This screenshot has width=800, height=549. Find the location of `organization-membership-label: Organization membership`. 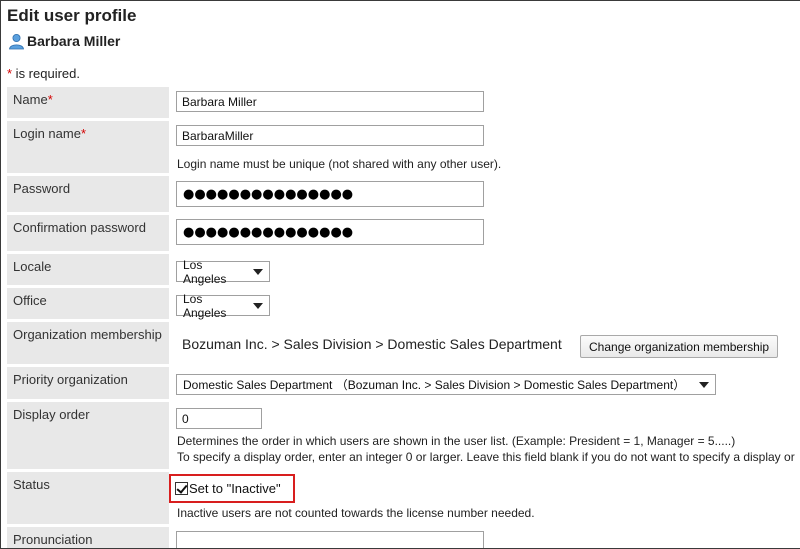

organization-membership-label: Organization membership is located at coordinates (88, 343).